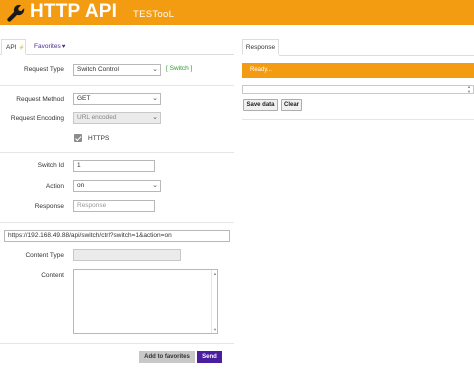 The height and width of the screenshot is (372, 474). I want to click on app-subtitle: TESTooL, so click(154, 14).